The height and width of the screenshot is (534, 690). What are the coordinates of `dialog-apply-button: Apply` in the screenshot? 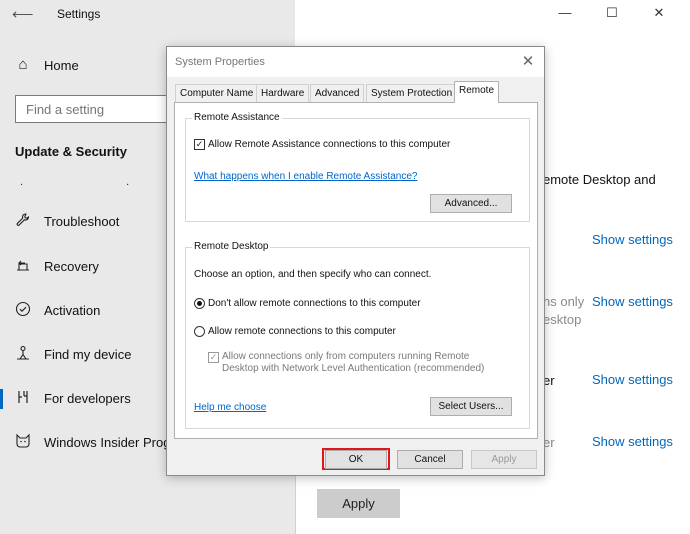 It's located at (504, 459).